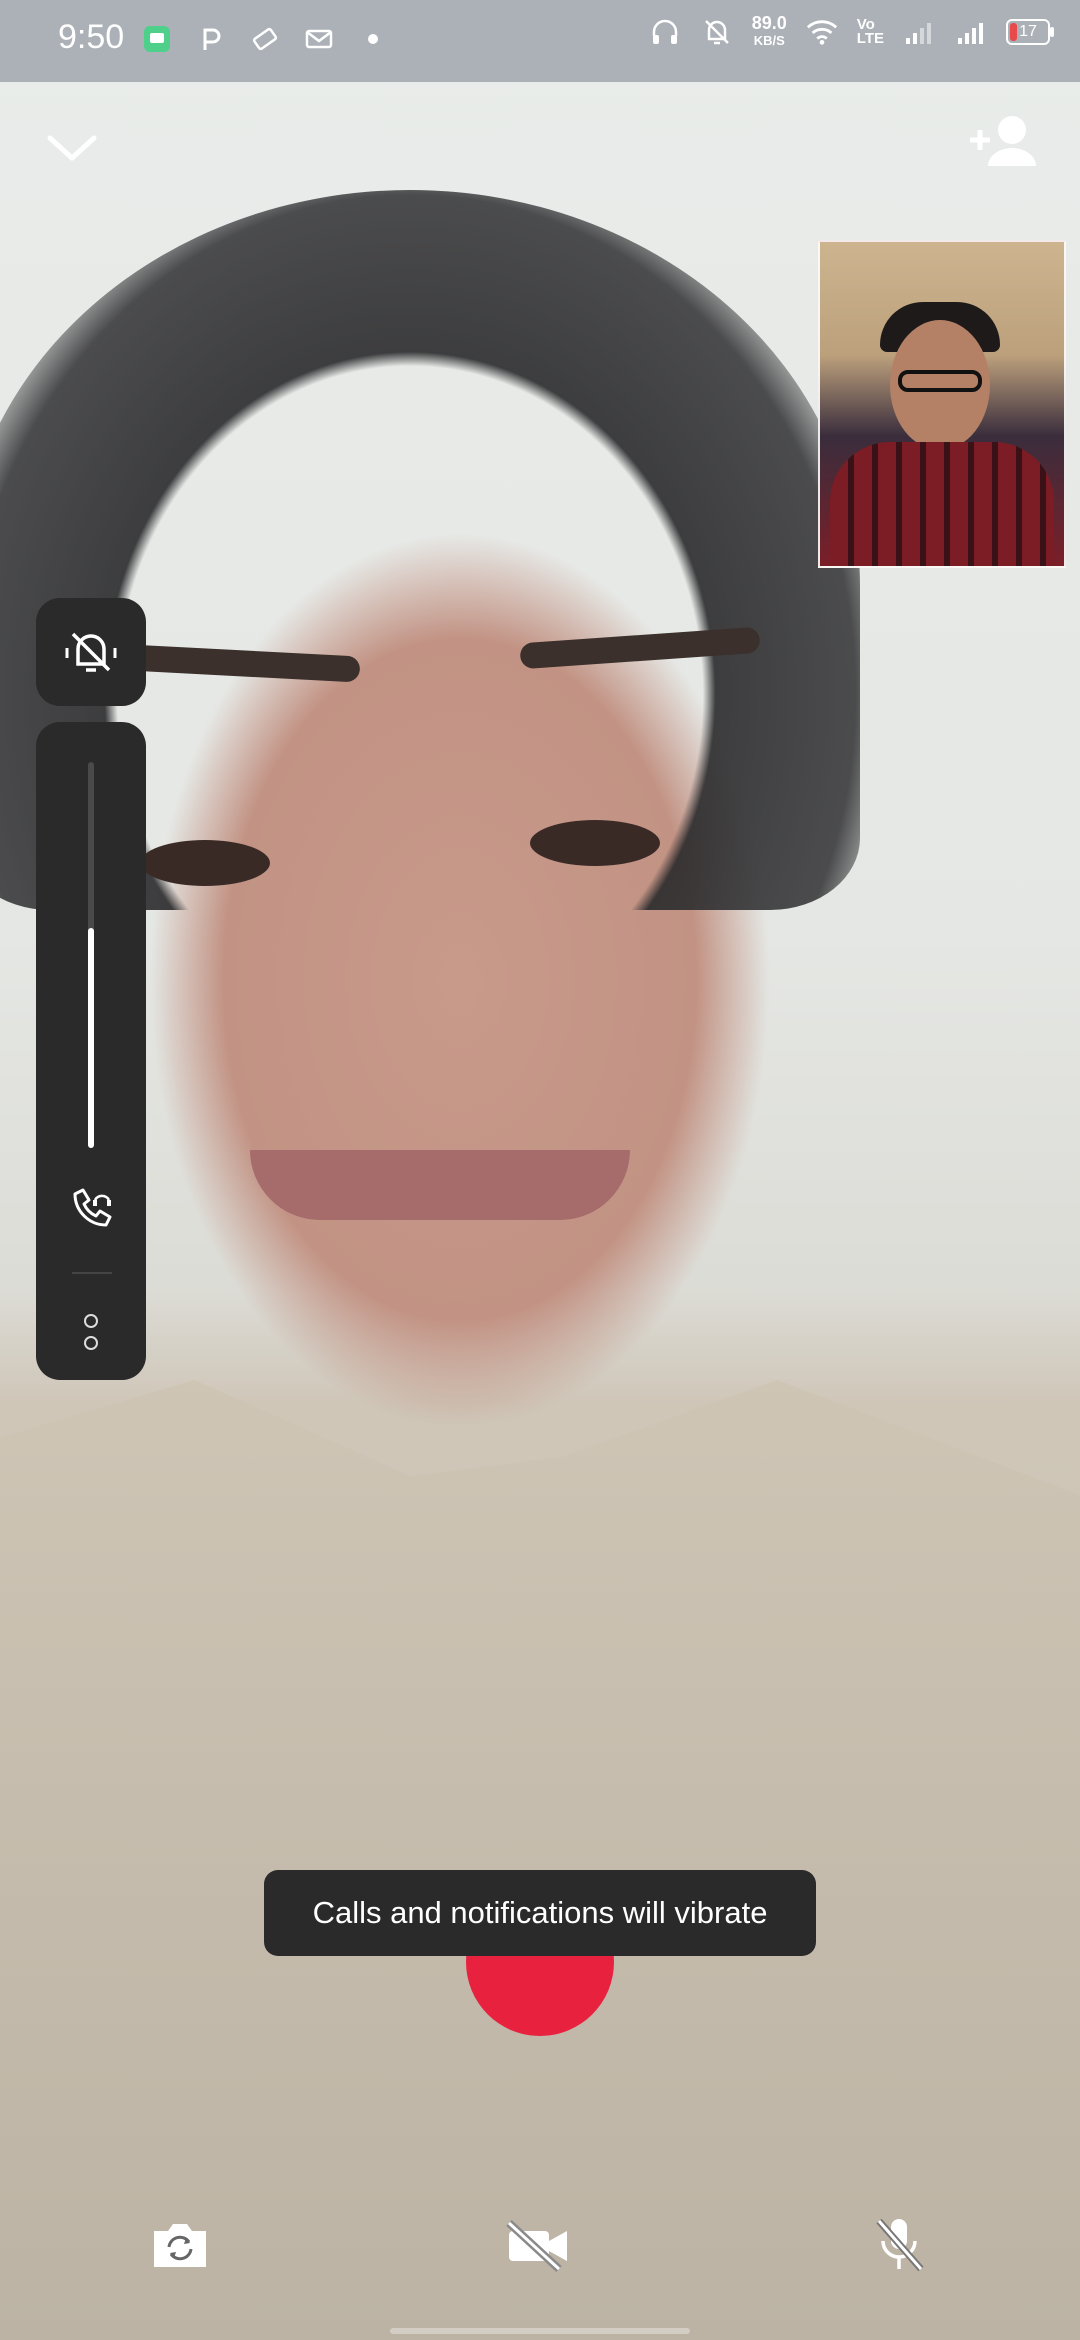  Describe the element at coordinates (157, 39) in the screenshot. I see `chat-app-icon` at that location.